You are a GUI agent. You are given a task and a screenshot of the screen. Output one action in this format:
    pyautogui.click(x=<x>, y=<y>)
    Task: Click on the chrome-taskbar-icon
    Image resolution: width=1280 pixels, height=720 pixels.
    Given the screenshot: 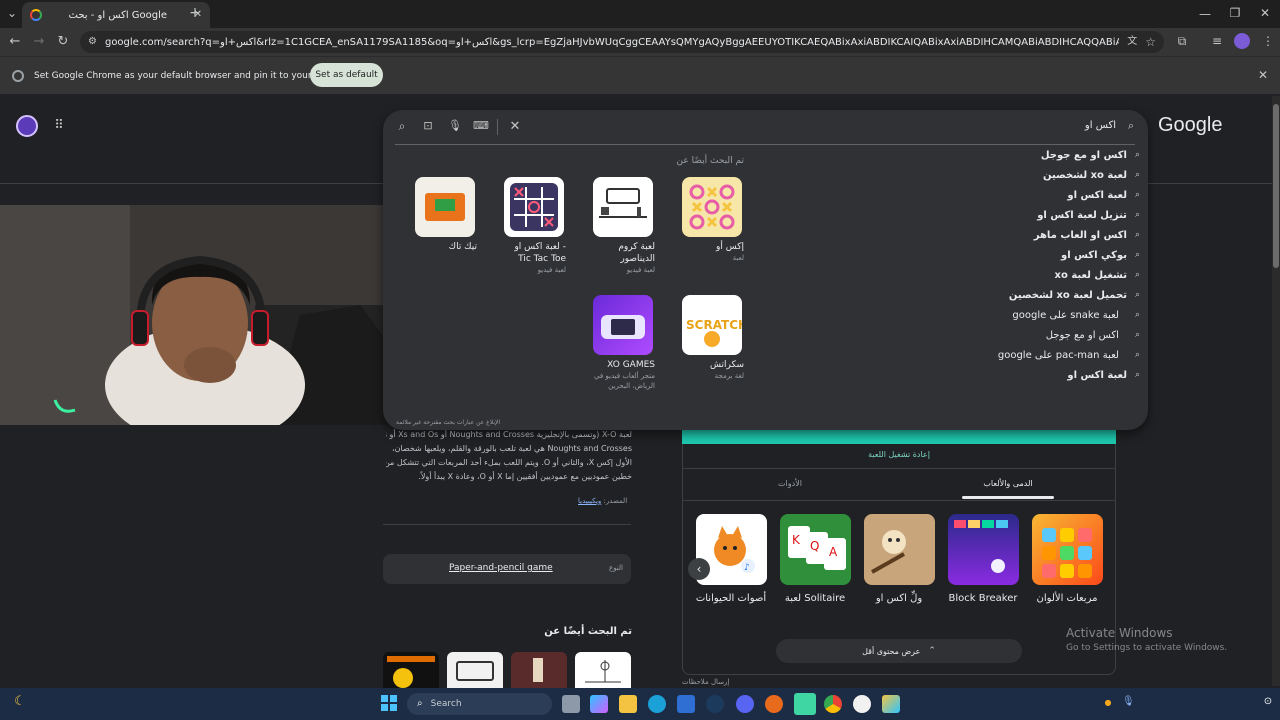 What is the action you would take?
    pyautogui.click(x=833, y=704)
    